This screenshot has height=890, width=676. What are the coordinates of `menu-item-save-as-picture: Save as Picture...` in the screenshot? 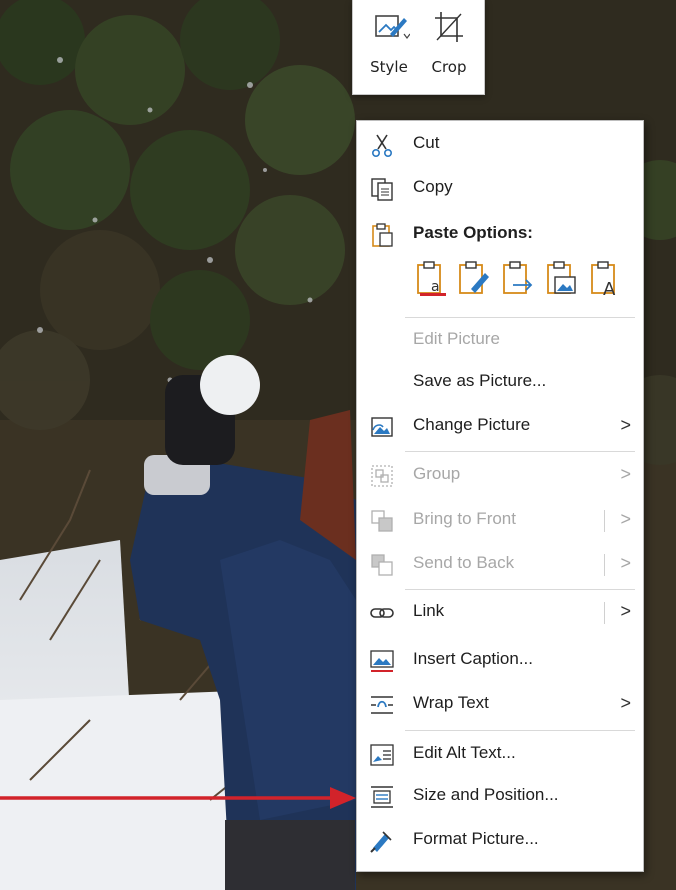 It's located at (500, 382).